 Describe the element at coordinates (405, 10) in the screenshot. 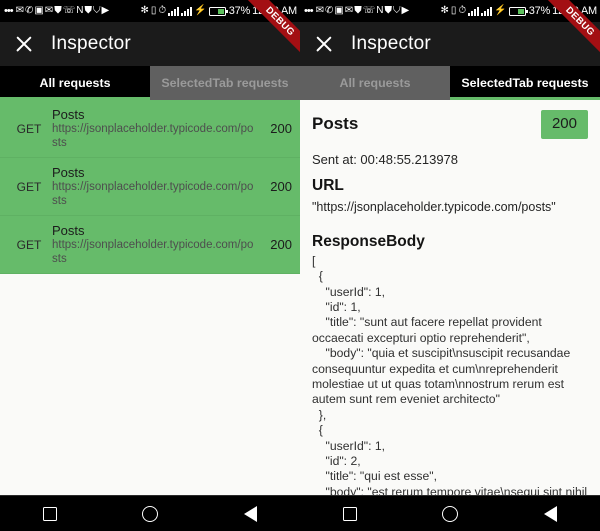

I see `play-icon: ▶` at that location.